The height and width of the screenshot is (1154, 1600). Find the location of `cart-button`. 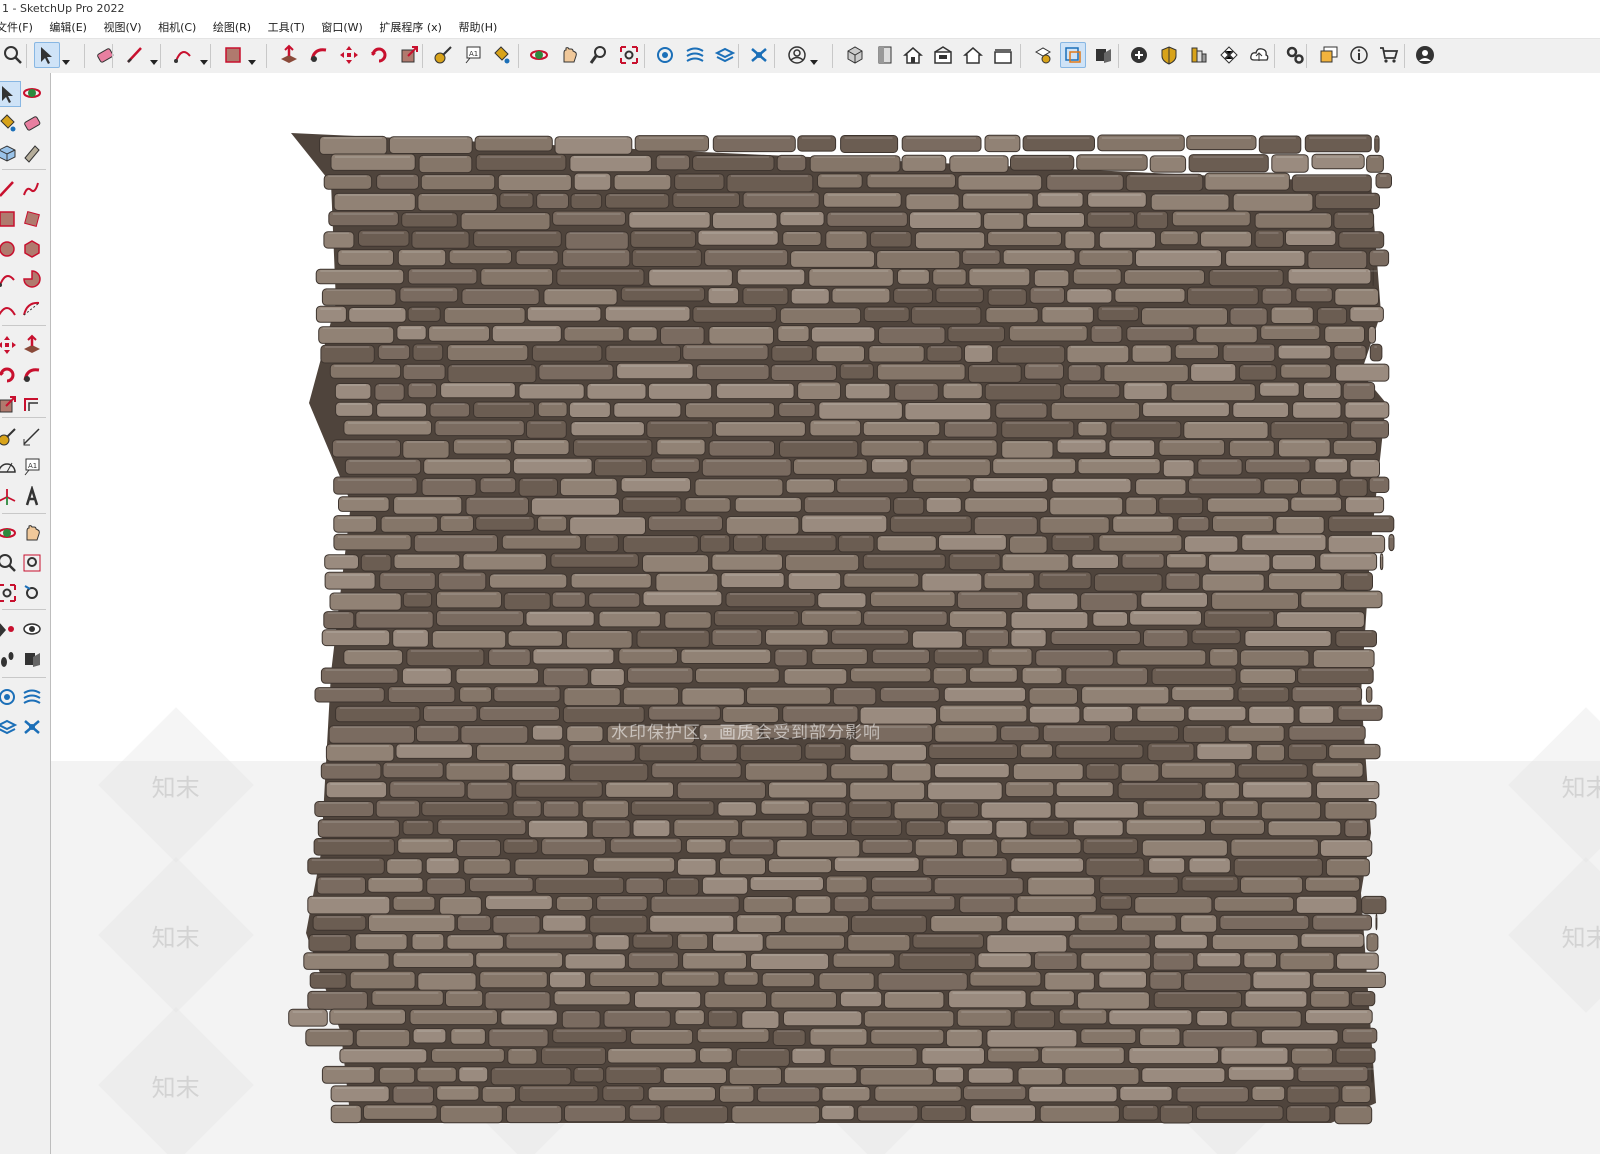

cart-button is located at coordinates (1389, 55).